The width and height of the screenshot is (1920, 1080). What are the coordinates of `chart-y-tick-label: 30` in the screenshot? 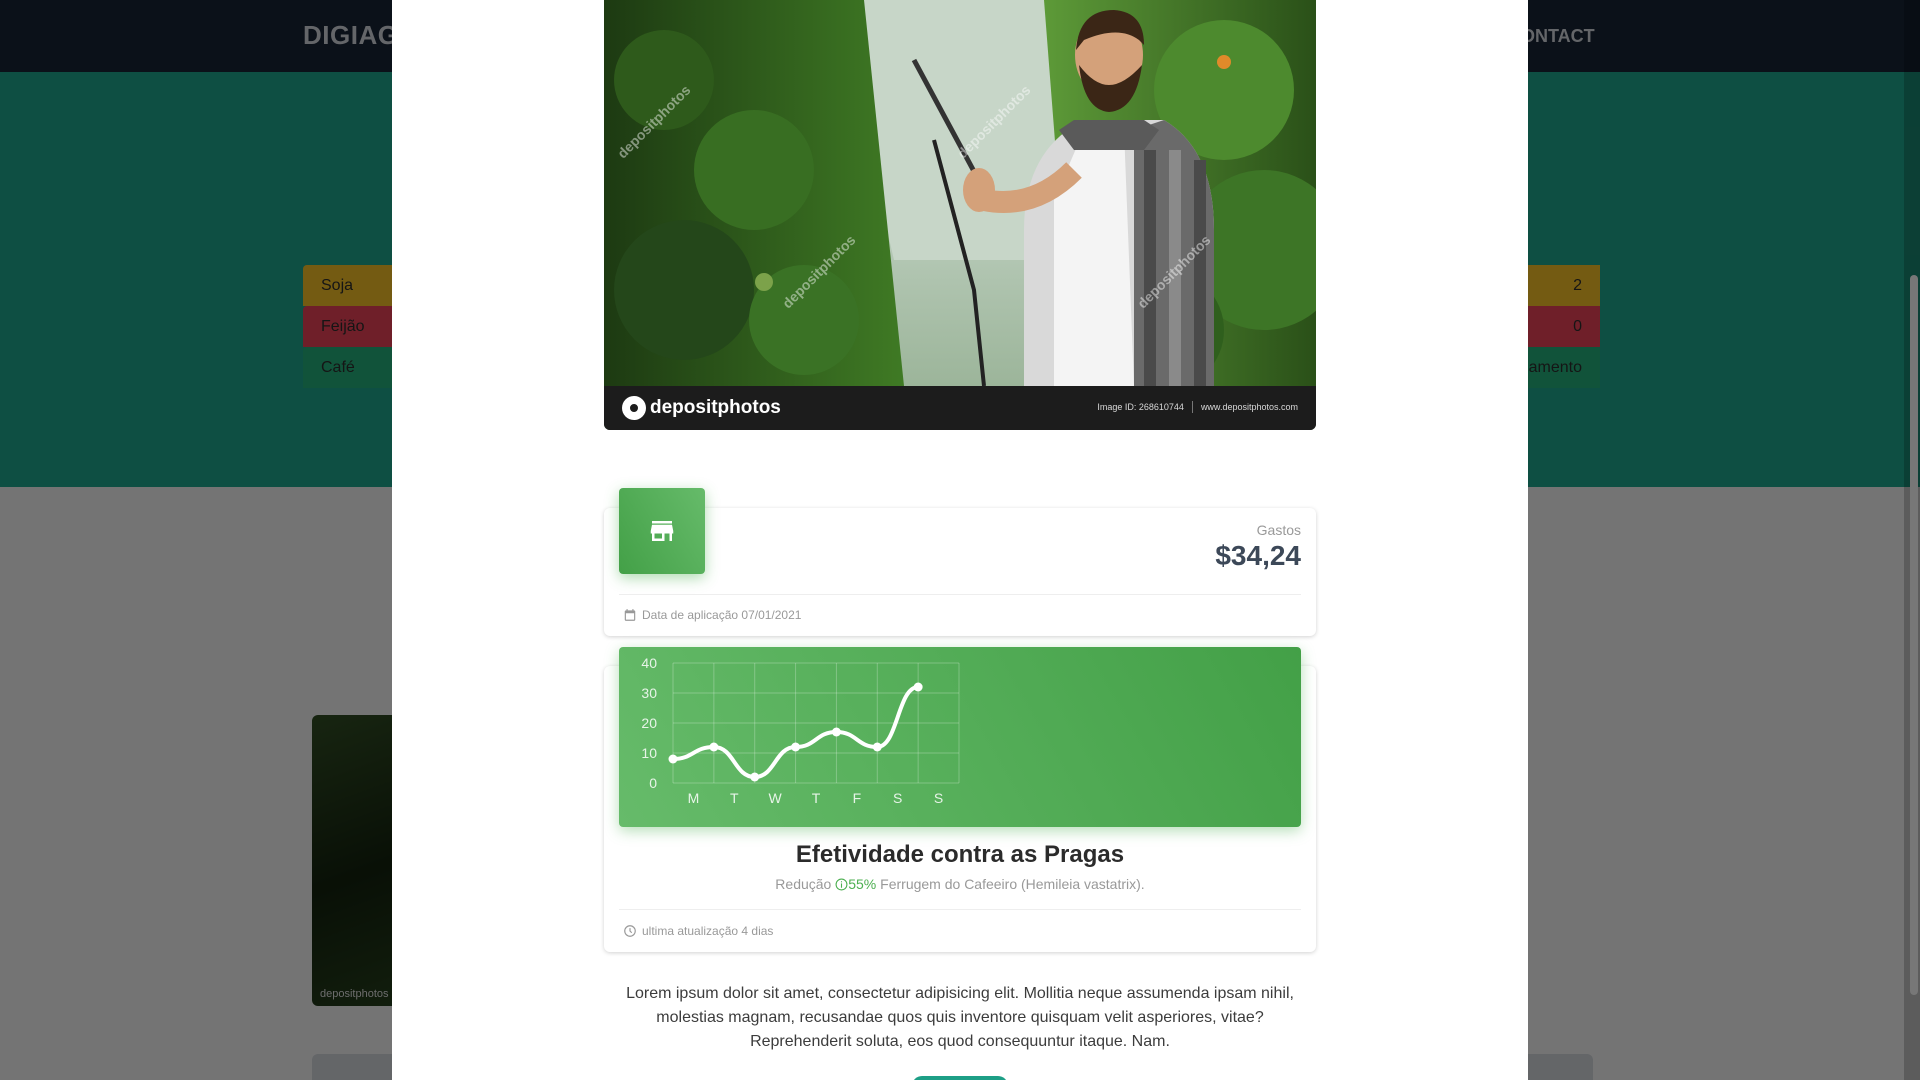 It's located at (649, 693).